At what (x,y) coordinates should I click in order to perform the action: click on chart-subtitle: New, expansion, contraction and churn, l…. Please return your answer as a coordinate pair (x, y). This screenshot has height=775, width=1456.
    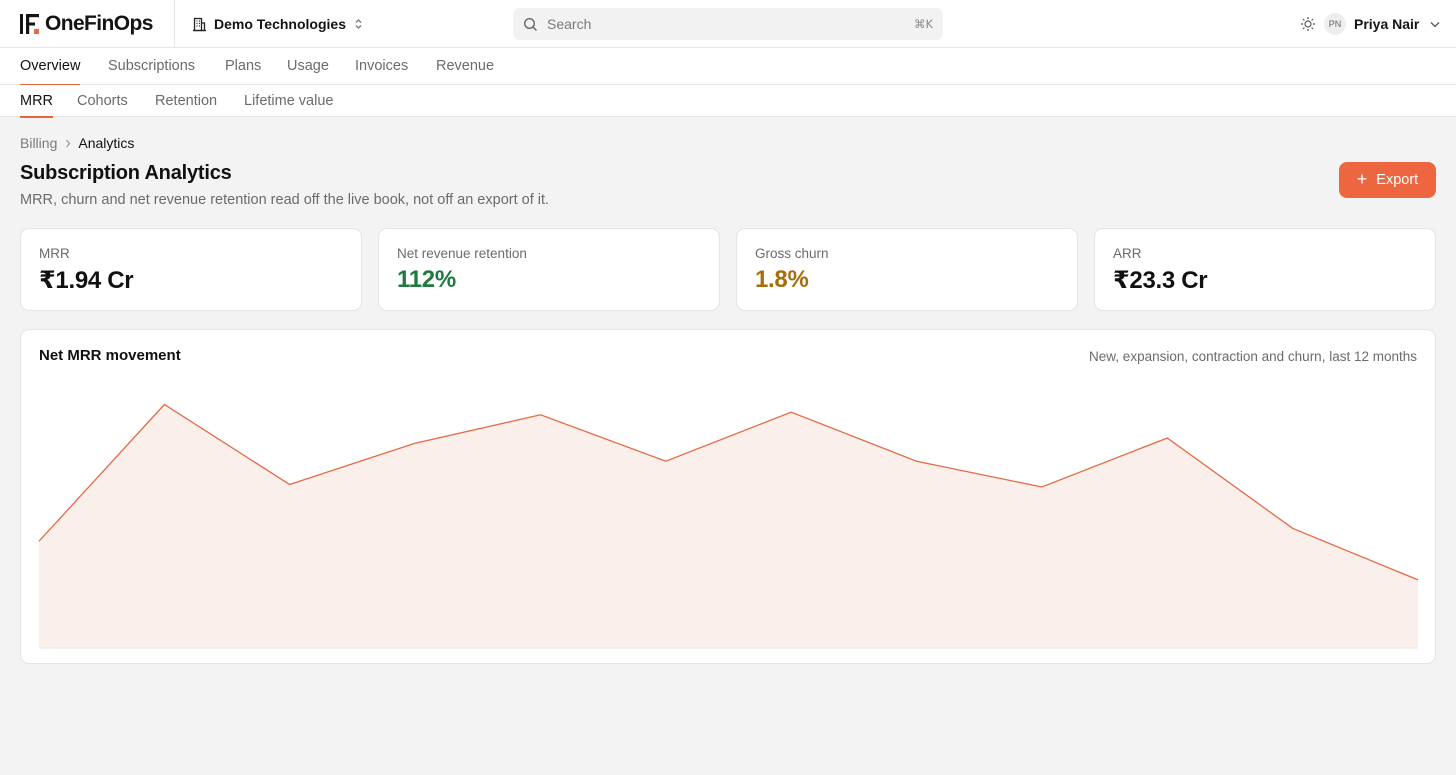
    Looking at the image, I should click on (1253, 356).